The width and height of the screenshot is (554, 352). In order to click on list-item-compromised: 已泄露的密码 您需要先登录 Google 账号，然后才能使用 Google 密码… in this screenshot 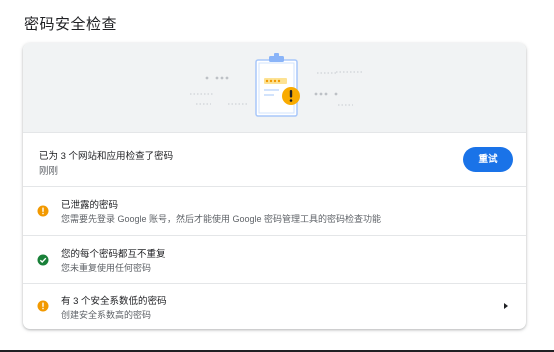, I will do `click(274, 210)`.